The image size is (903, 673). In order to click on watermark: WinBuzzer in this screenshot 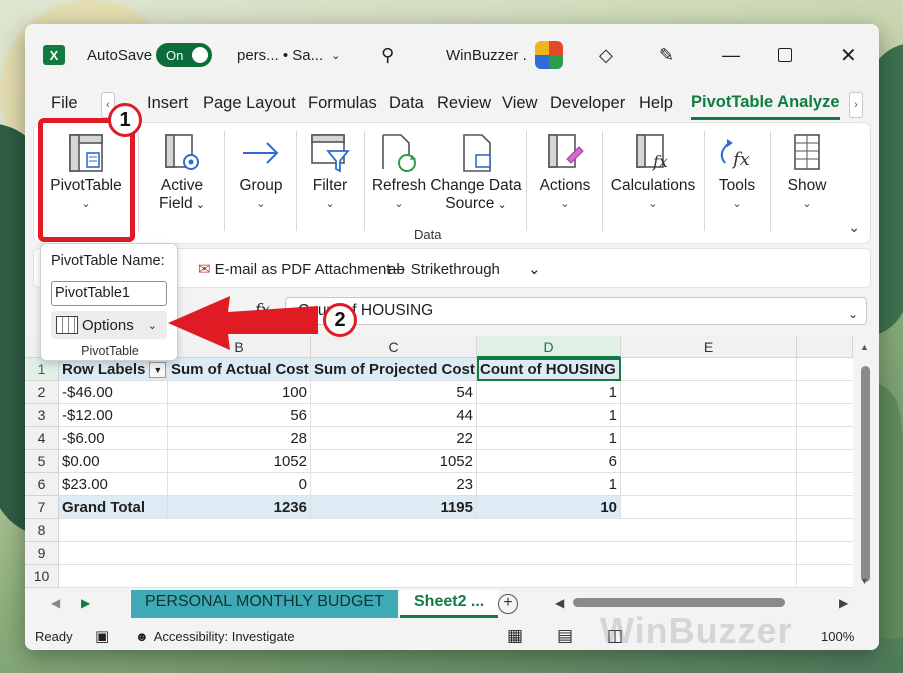, I will do `click(696, 630)`.